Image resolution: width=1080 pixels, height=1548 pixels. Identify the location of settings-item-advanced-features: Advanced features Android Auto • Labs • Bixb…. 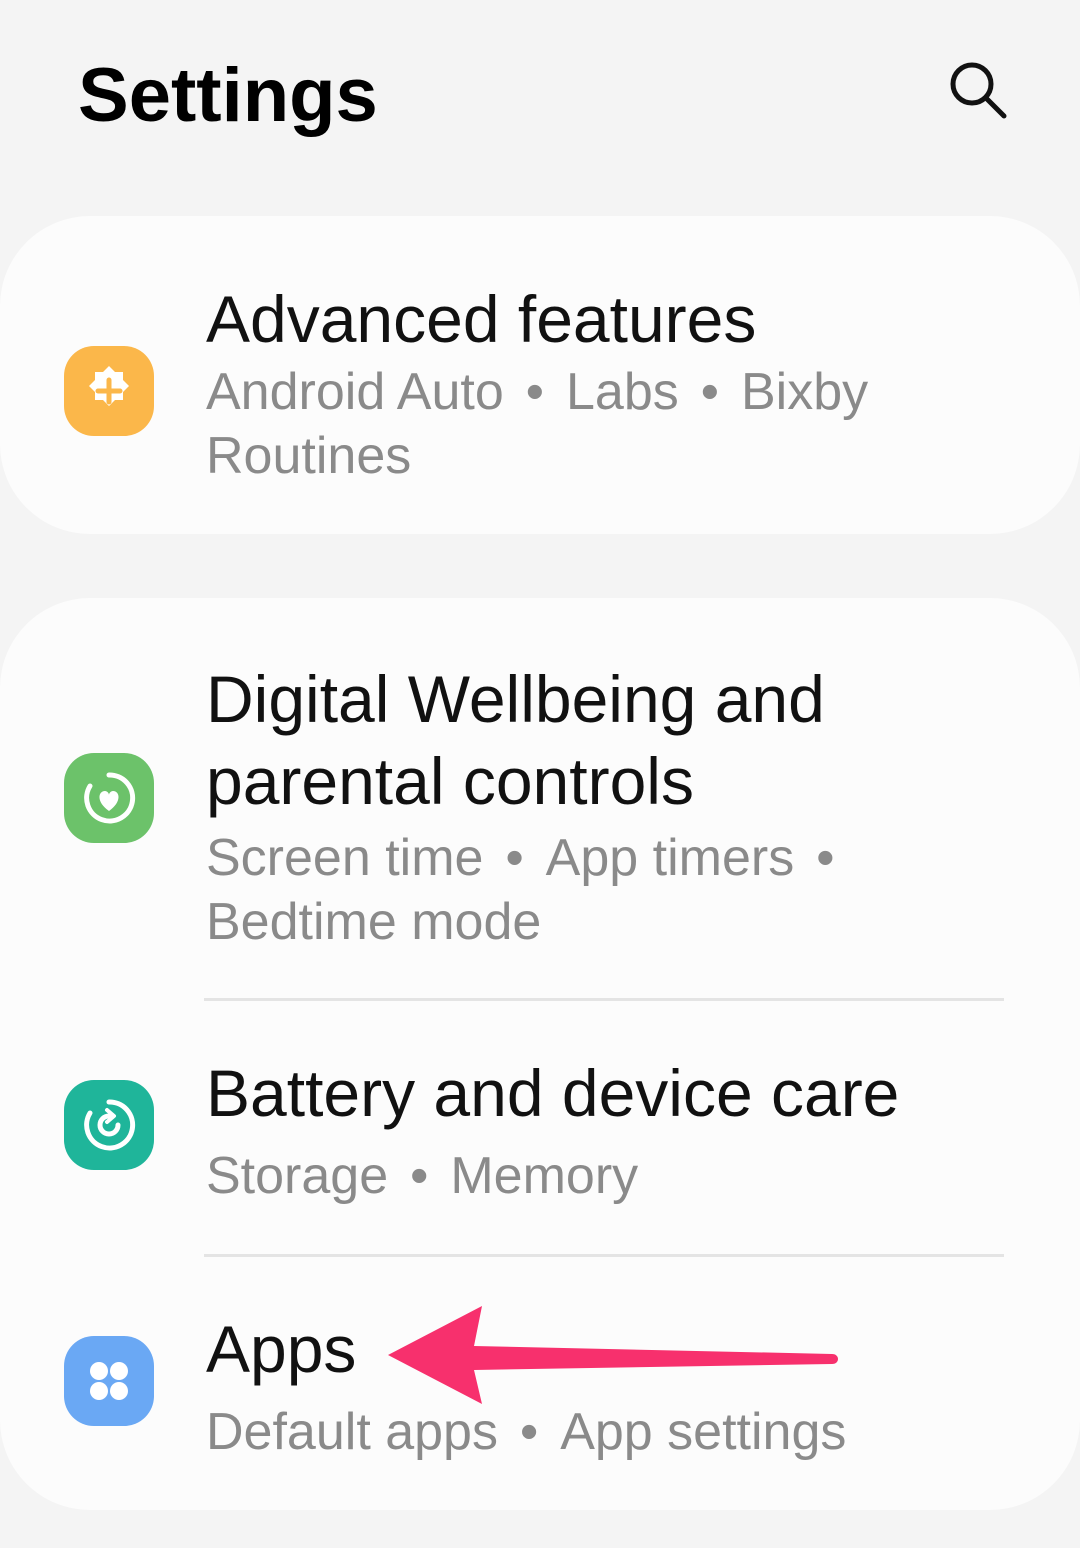
(540, 381).